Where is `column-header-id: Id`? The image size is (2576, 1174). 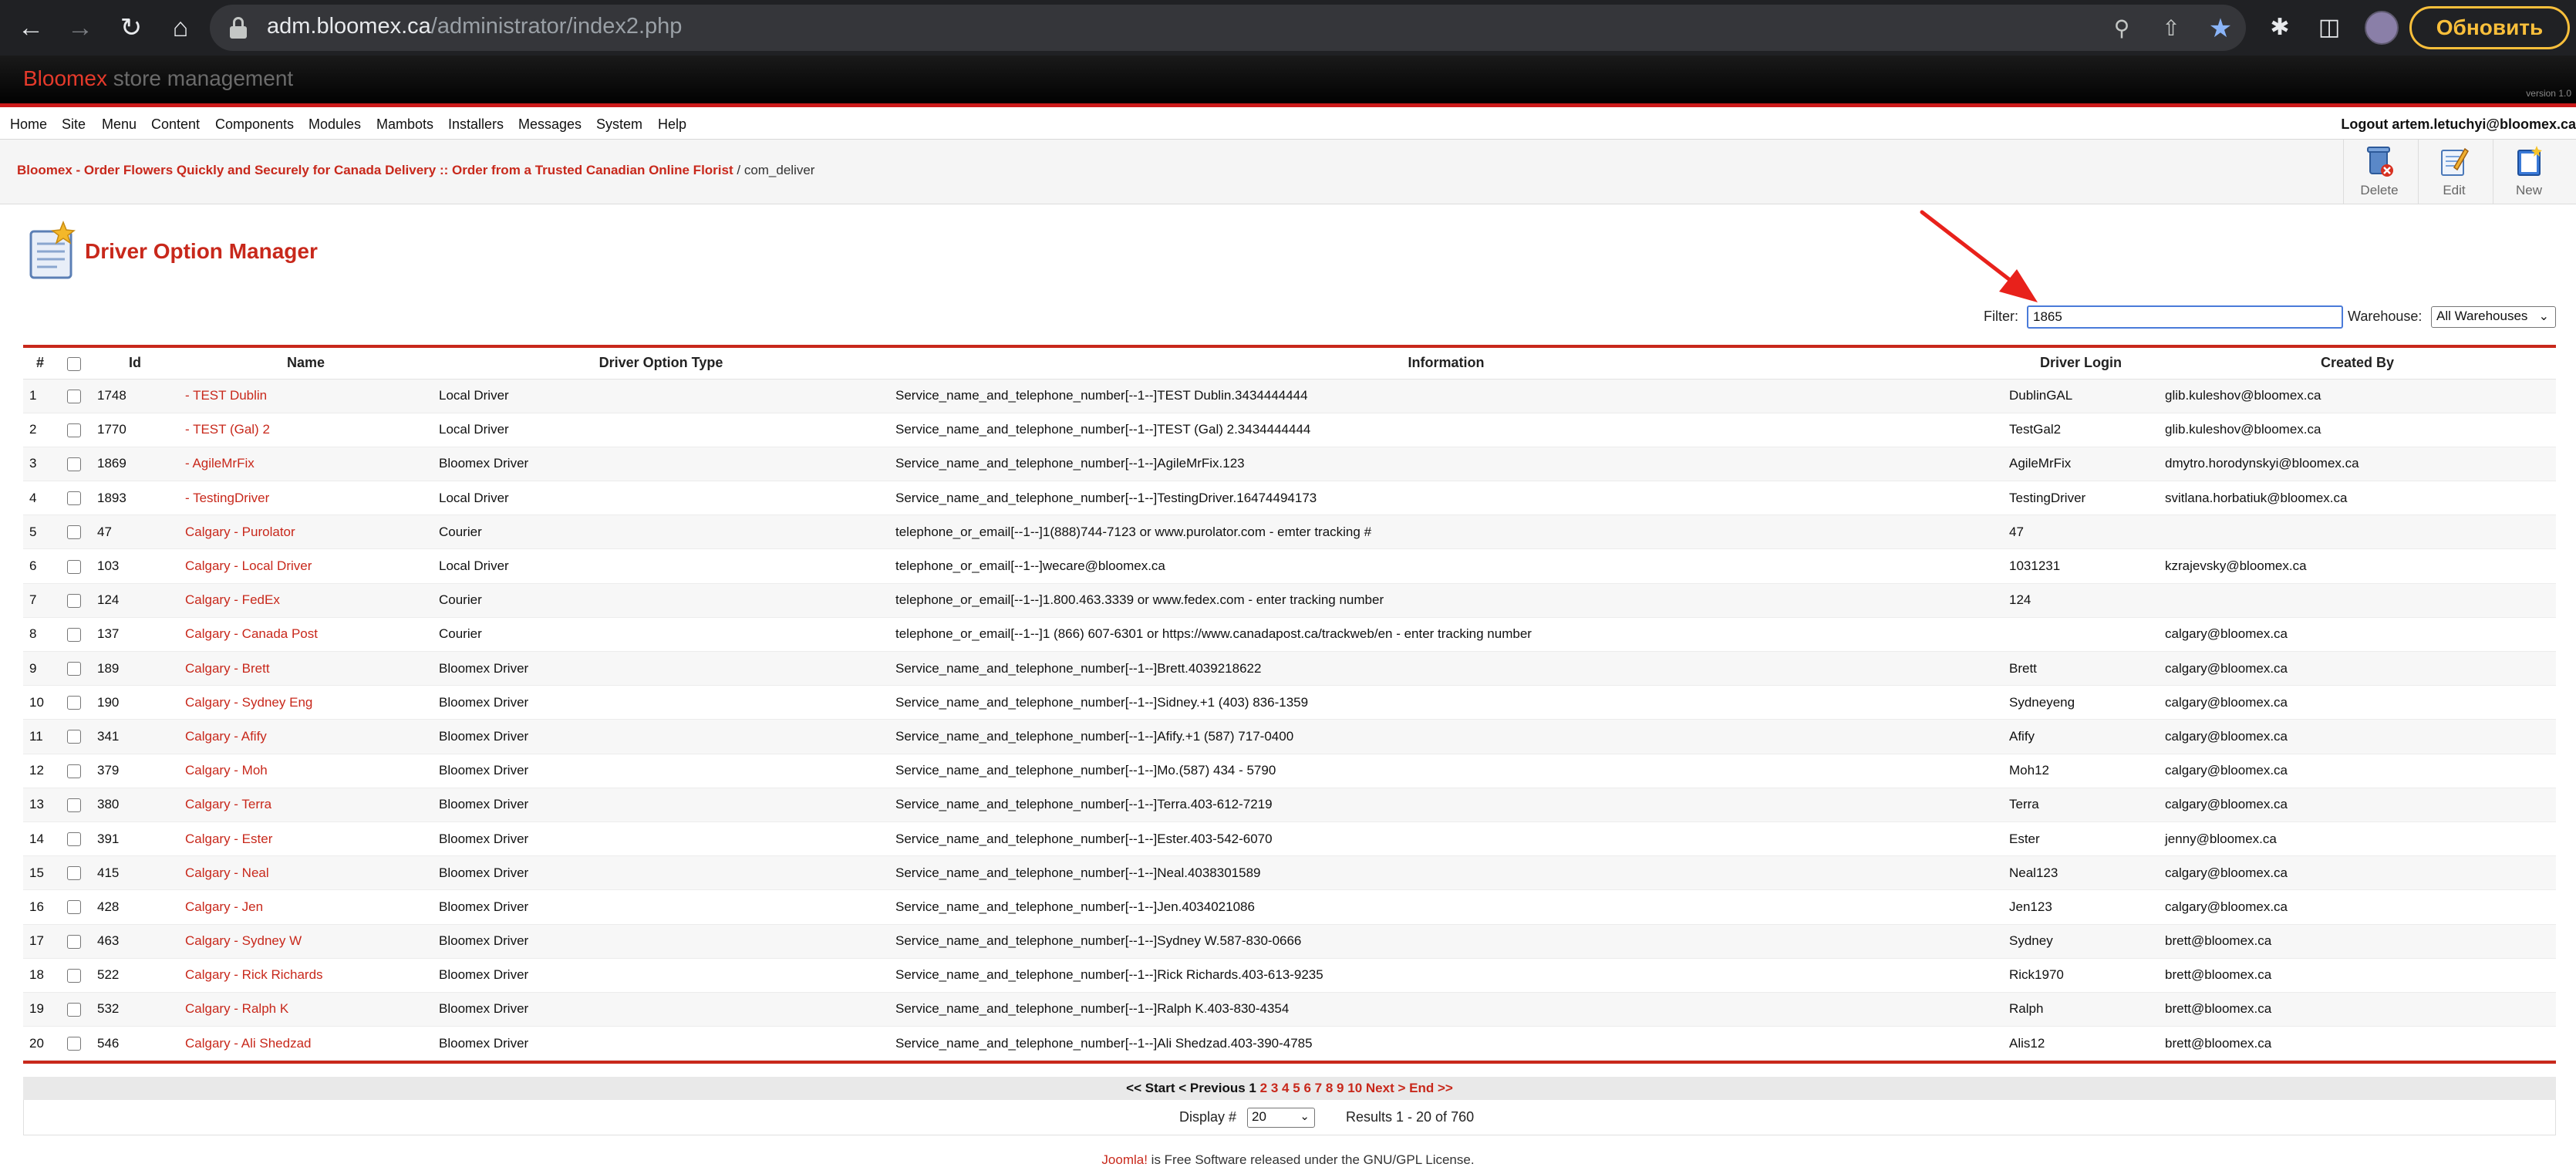
column-header-id: Id is located at coordinates (135, 364).